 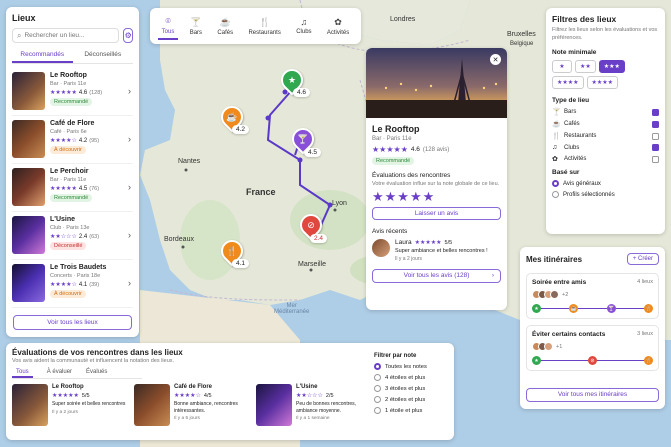 I want to click on tab-bars: 🍸 Bars, so click(x=196, y=26).